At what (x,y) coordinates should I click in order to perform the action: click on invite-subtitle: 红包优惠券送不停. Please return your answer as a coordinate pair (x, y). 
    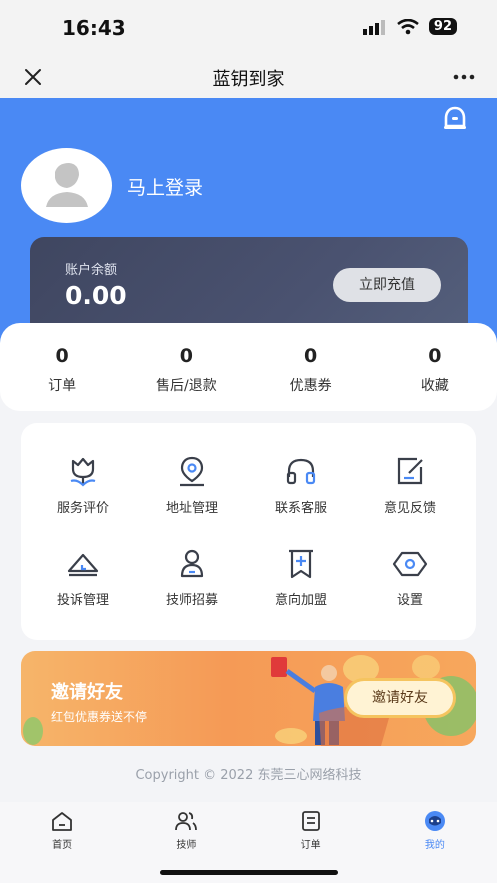
    Looking at the image, I should click on (99, 717).